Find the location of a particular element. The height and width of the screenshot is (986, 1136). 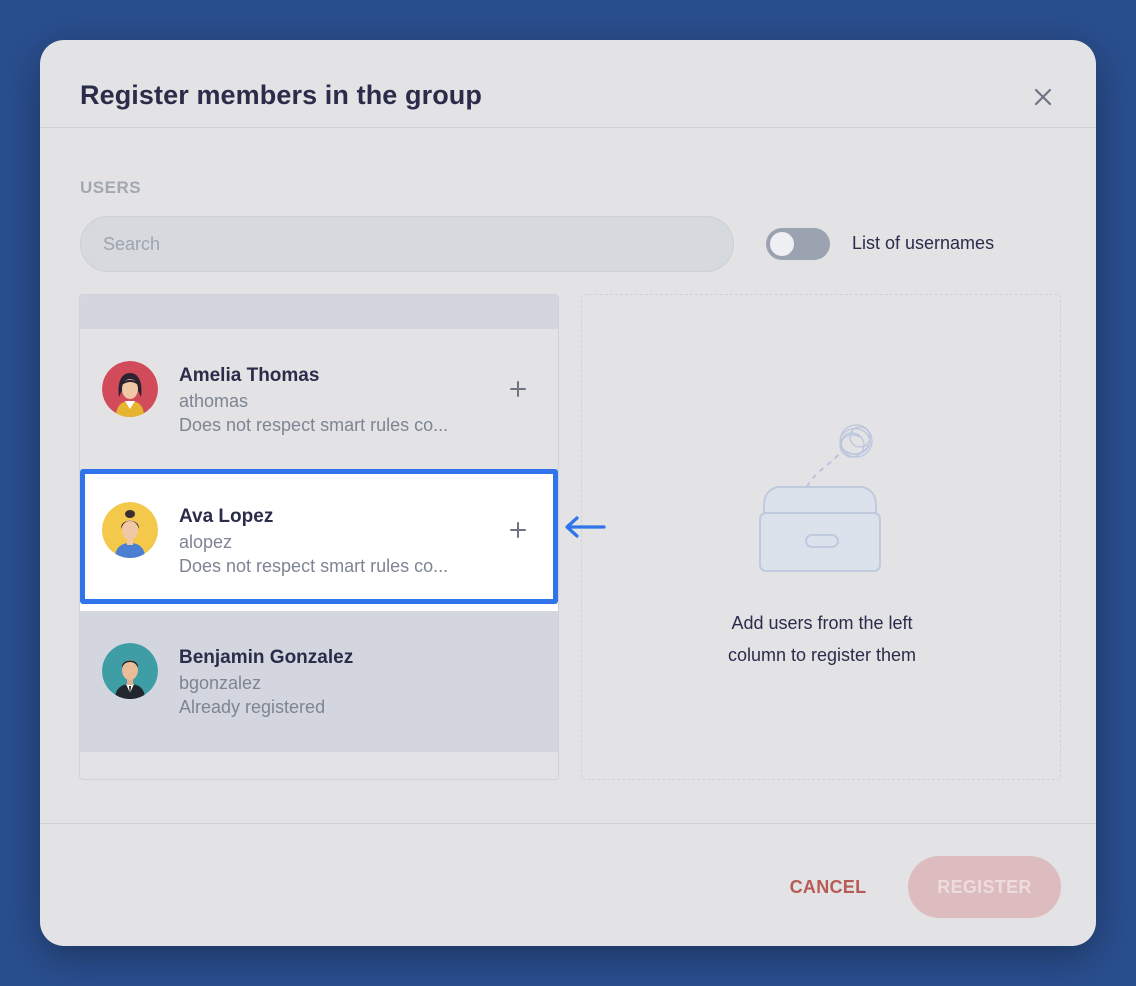

close-icon is located at coordinates (1043, 97).